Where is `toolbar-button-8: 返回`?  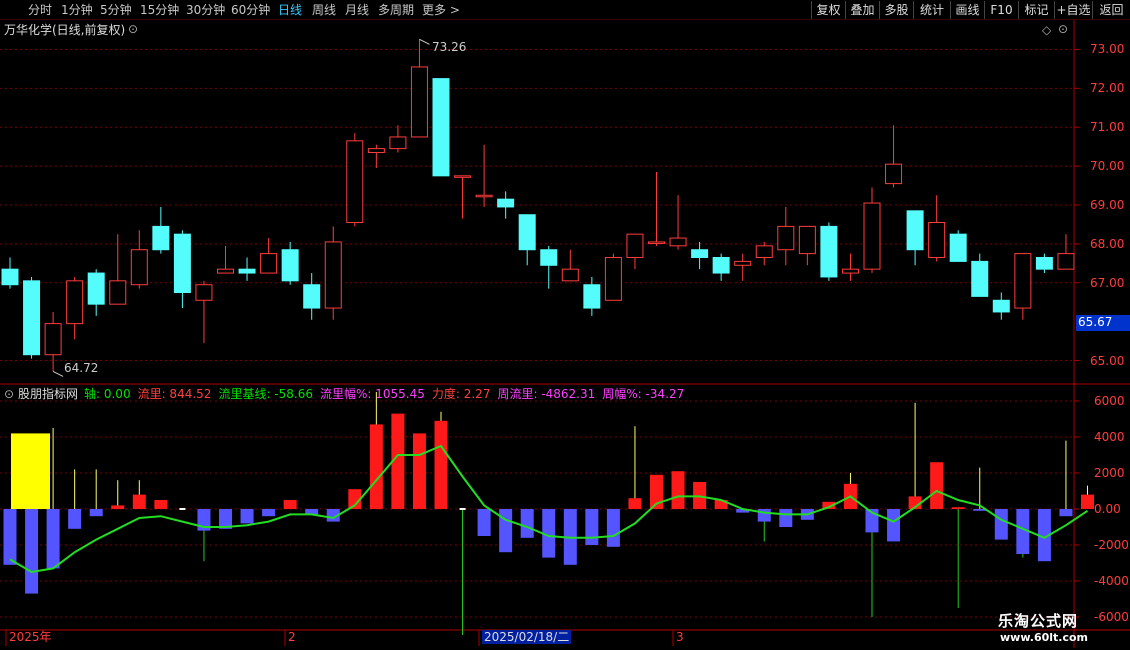
toolbar-button-8: 返回 is located at coordinates (1111, 10).